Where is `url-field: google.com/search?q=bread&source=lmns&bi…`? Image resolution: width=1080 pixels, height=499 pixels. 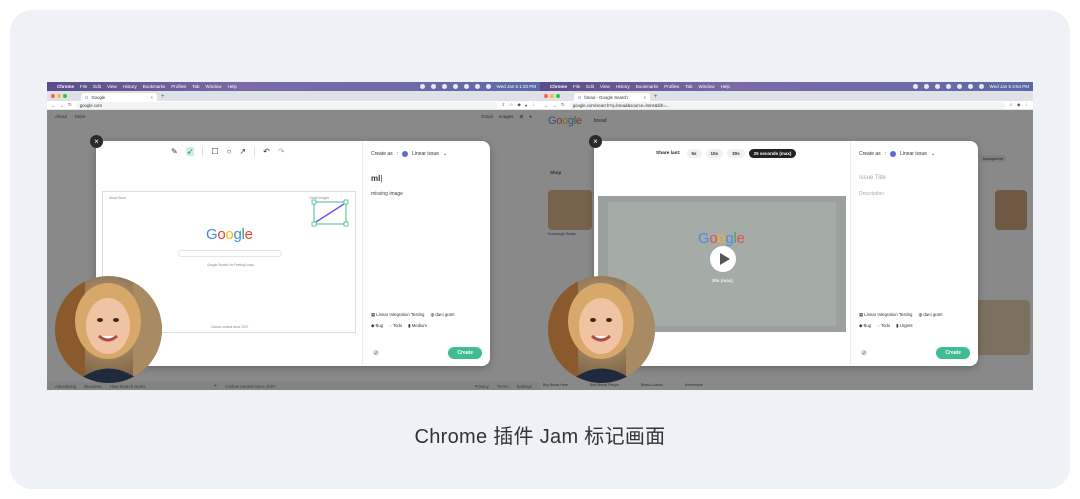
url-field: google.com/search?q=bread&source=lmns&bi… is located at coordinates (786, 105).